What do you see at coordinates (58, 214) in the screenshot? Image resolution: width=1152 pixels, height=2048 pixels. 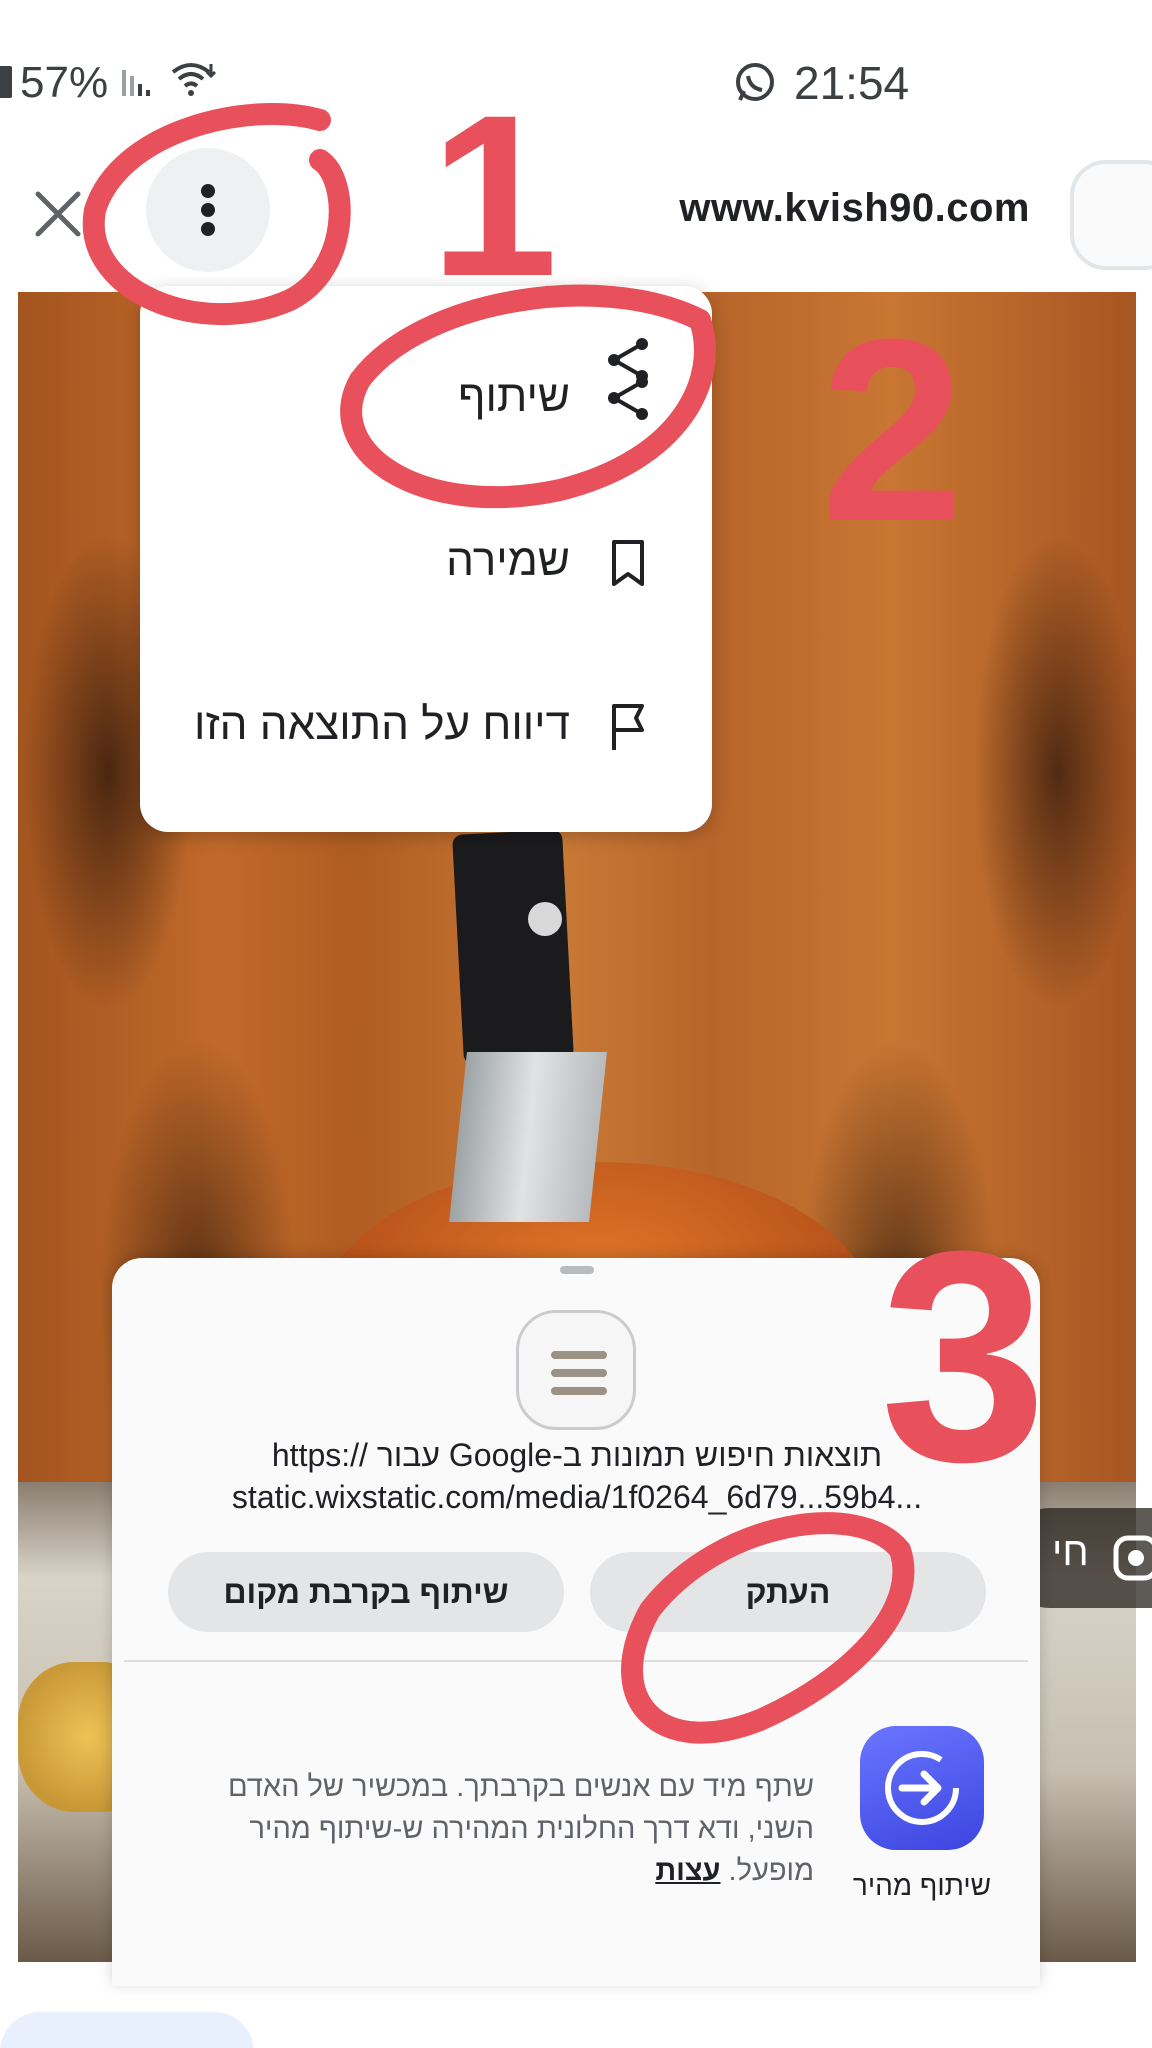 I see `close-icon` at bounding box center [58, 214].